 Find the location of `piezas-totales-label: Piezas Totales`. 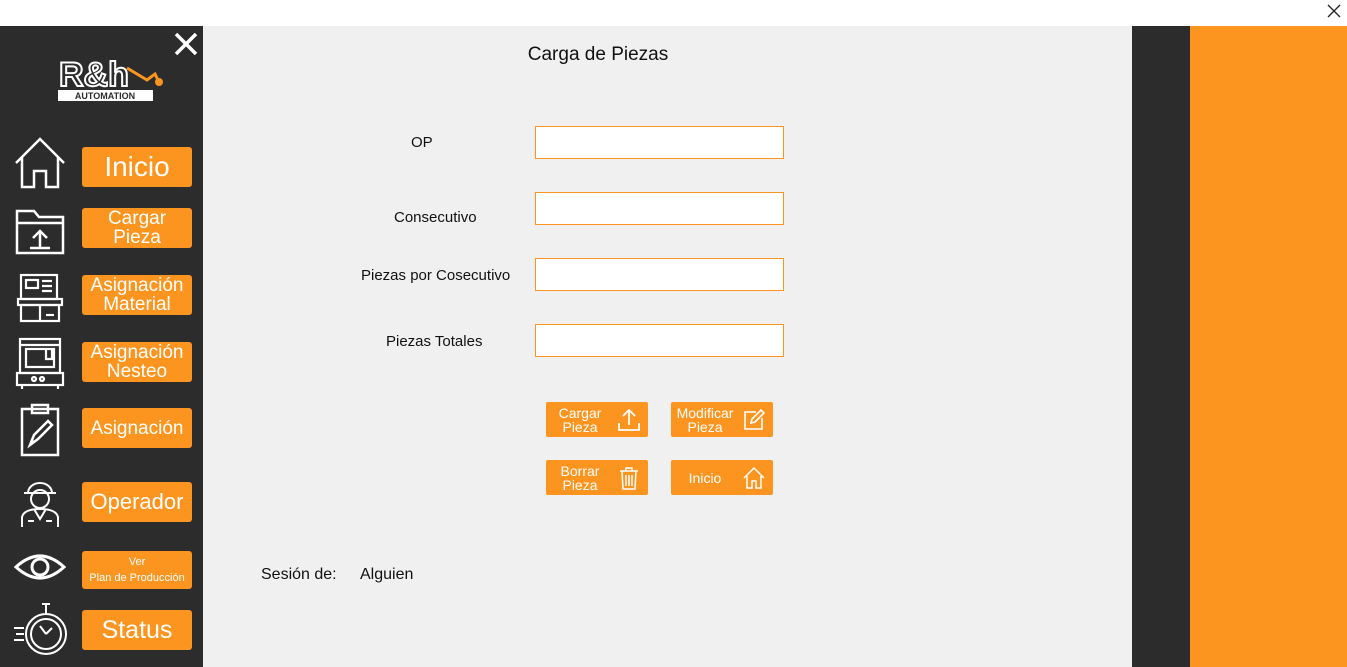

piezas-totales-label: Piezas Totales is located at coordinates (434, 341).